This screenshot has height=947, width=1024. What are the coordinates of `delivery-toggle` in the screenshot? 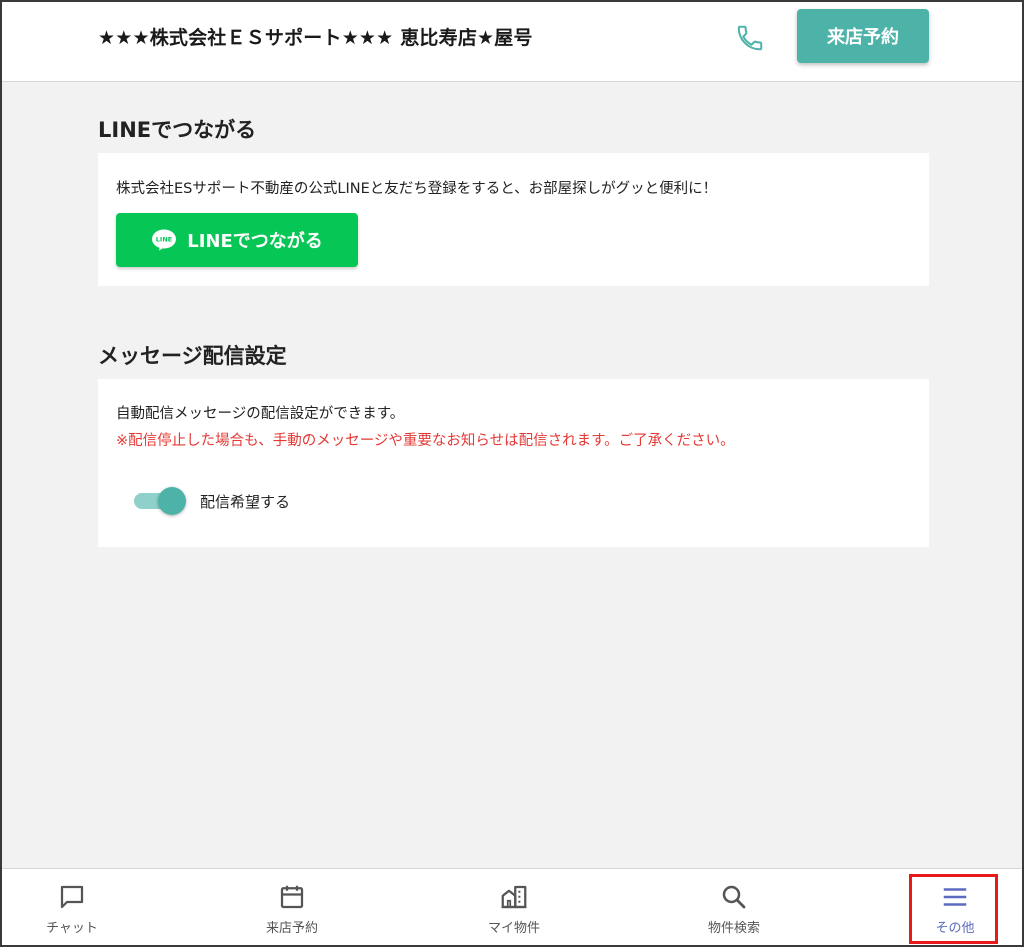 It's located at (160, 501).